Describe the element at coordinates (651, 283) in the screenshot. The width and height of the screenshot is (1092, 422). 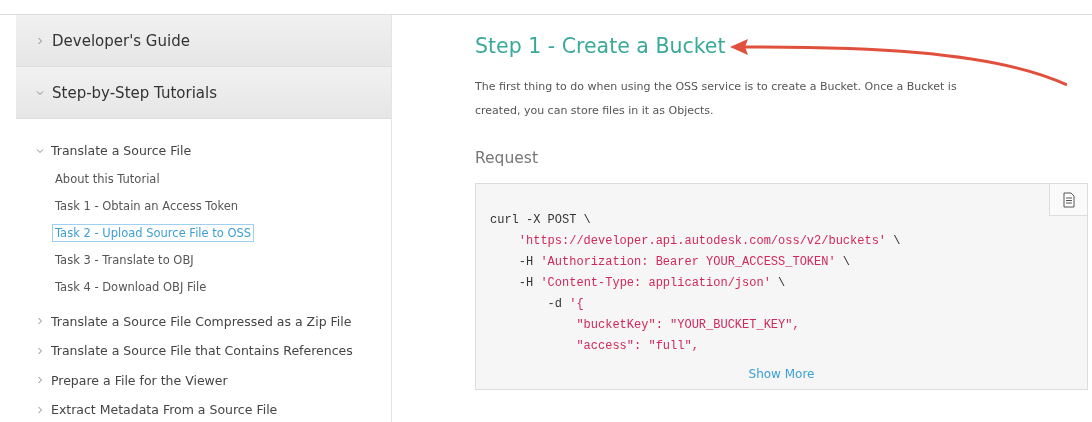
I see `code-line: -H 'Content-Type: application/json' \` at that location.